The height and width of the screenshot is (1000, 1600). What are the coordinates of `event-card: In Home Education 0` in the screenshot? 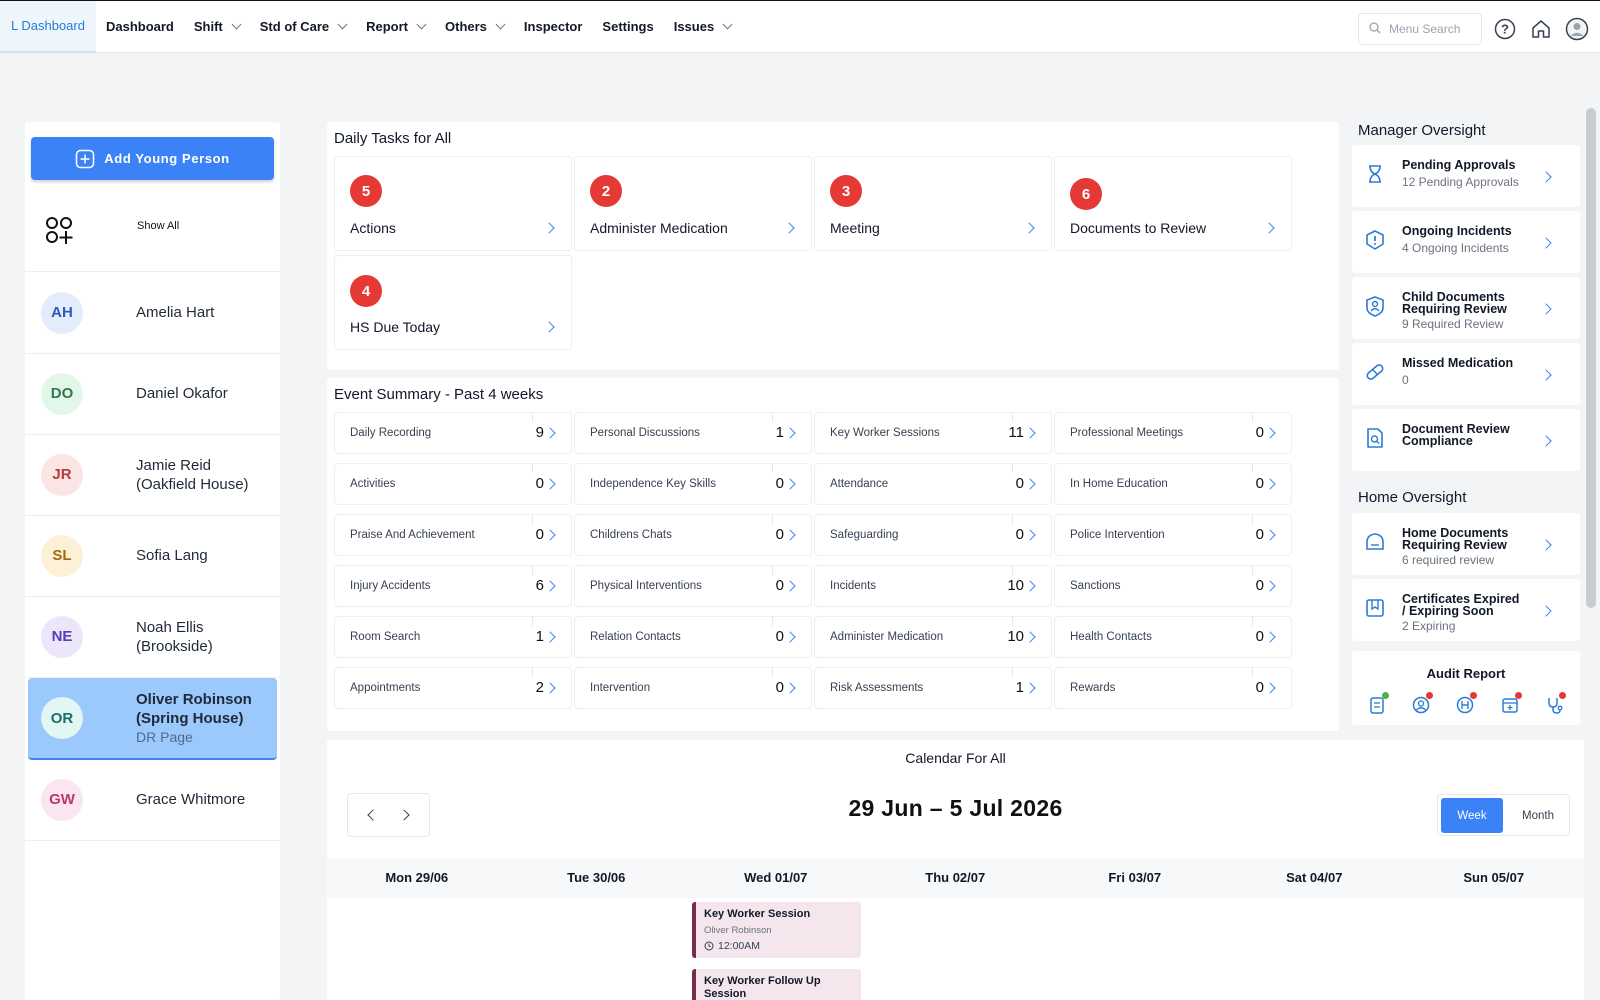 It's located at (1173, 484).